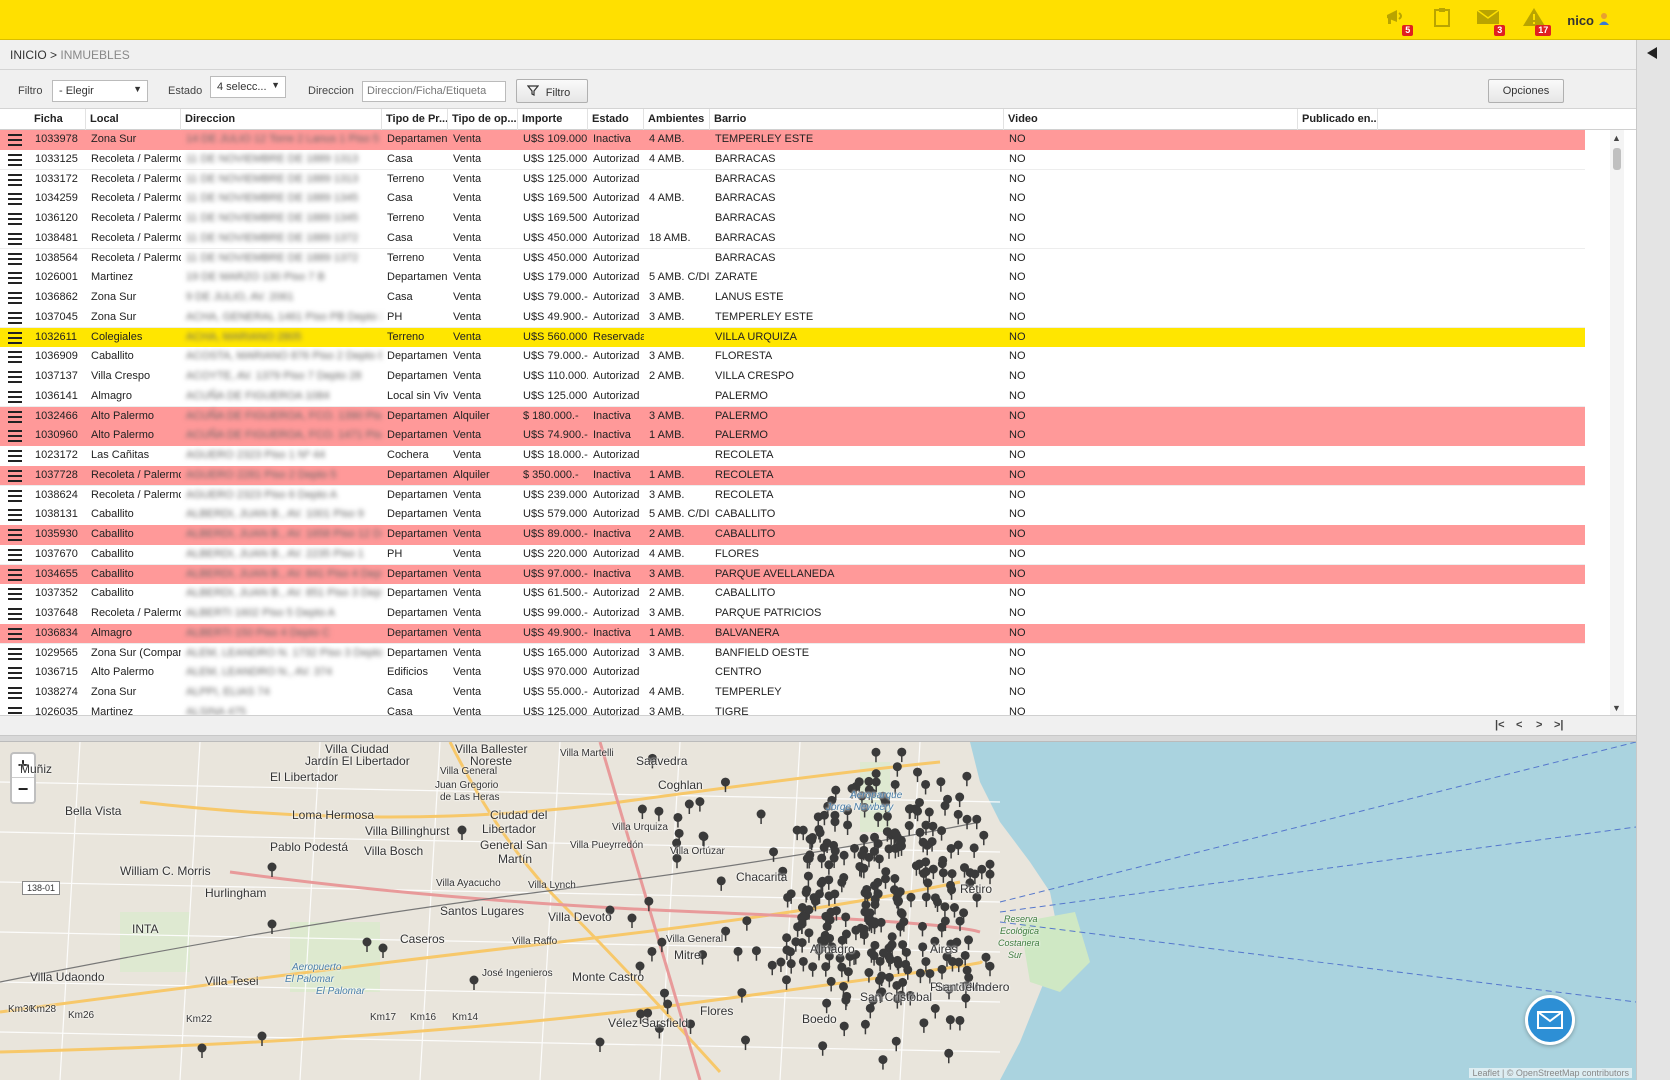  Describe the element at coordinates (553, 119) in the screenshot. I see `column-header: Importe` at that location.